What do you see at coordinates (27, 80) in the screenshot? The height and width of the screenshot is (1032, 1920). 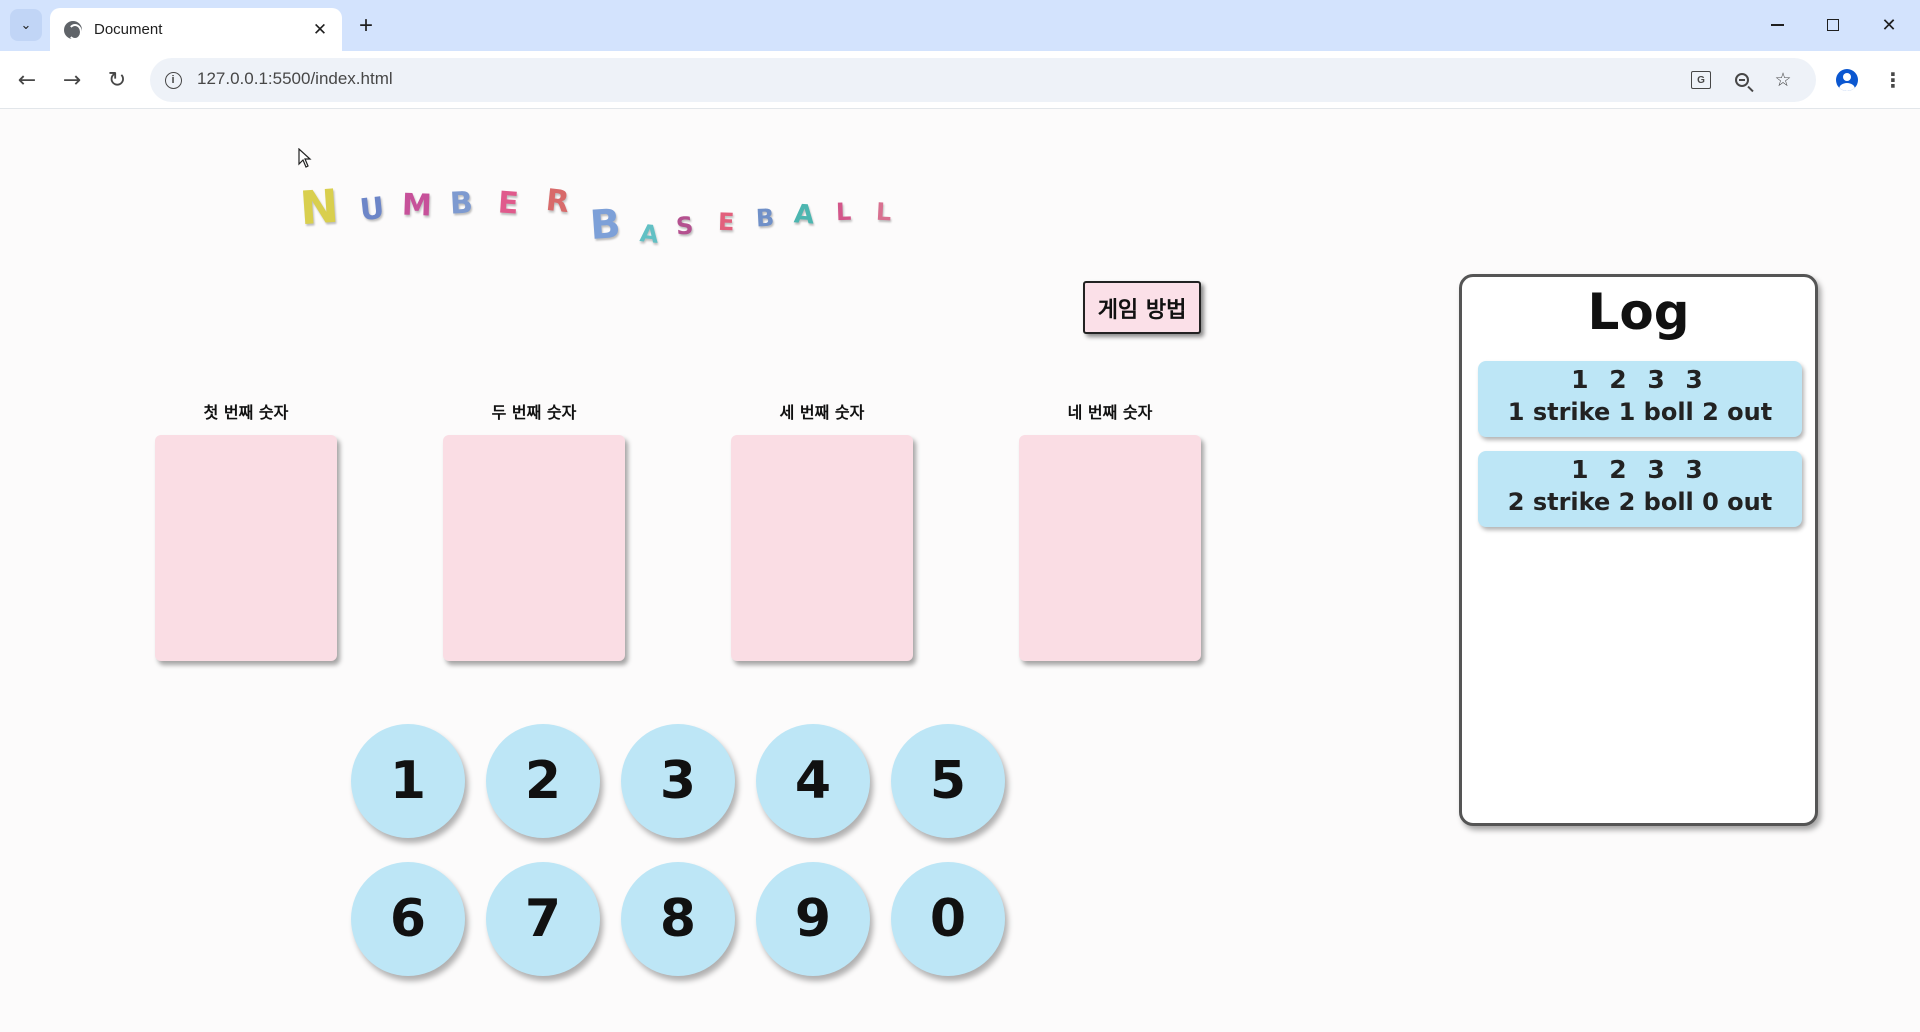 I see `back-arrow-icon: ←` at bounding box center [27, 80].